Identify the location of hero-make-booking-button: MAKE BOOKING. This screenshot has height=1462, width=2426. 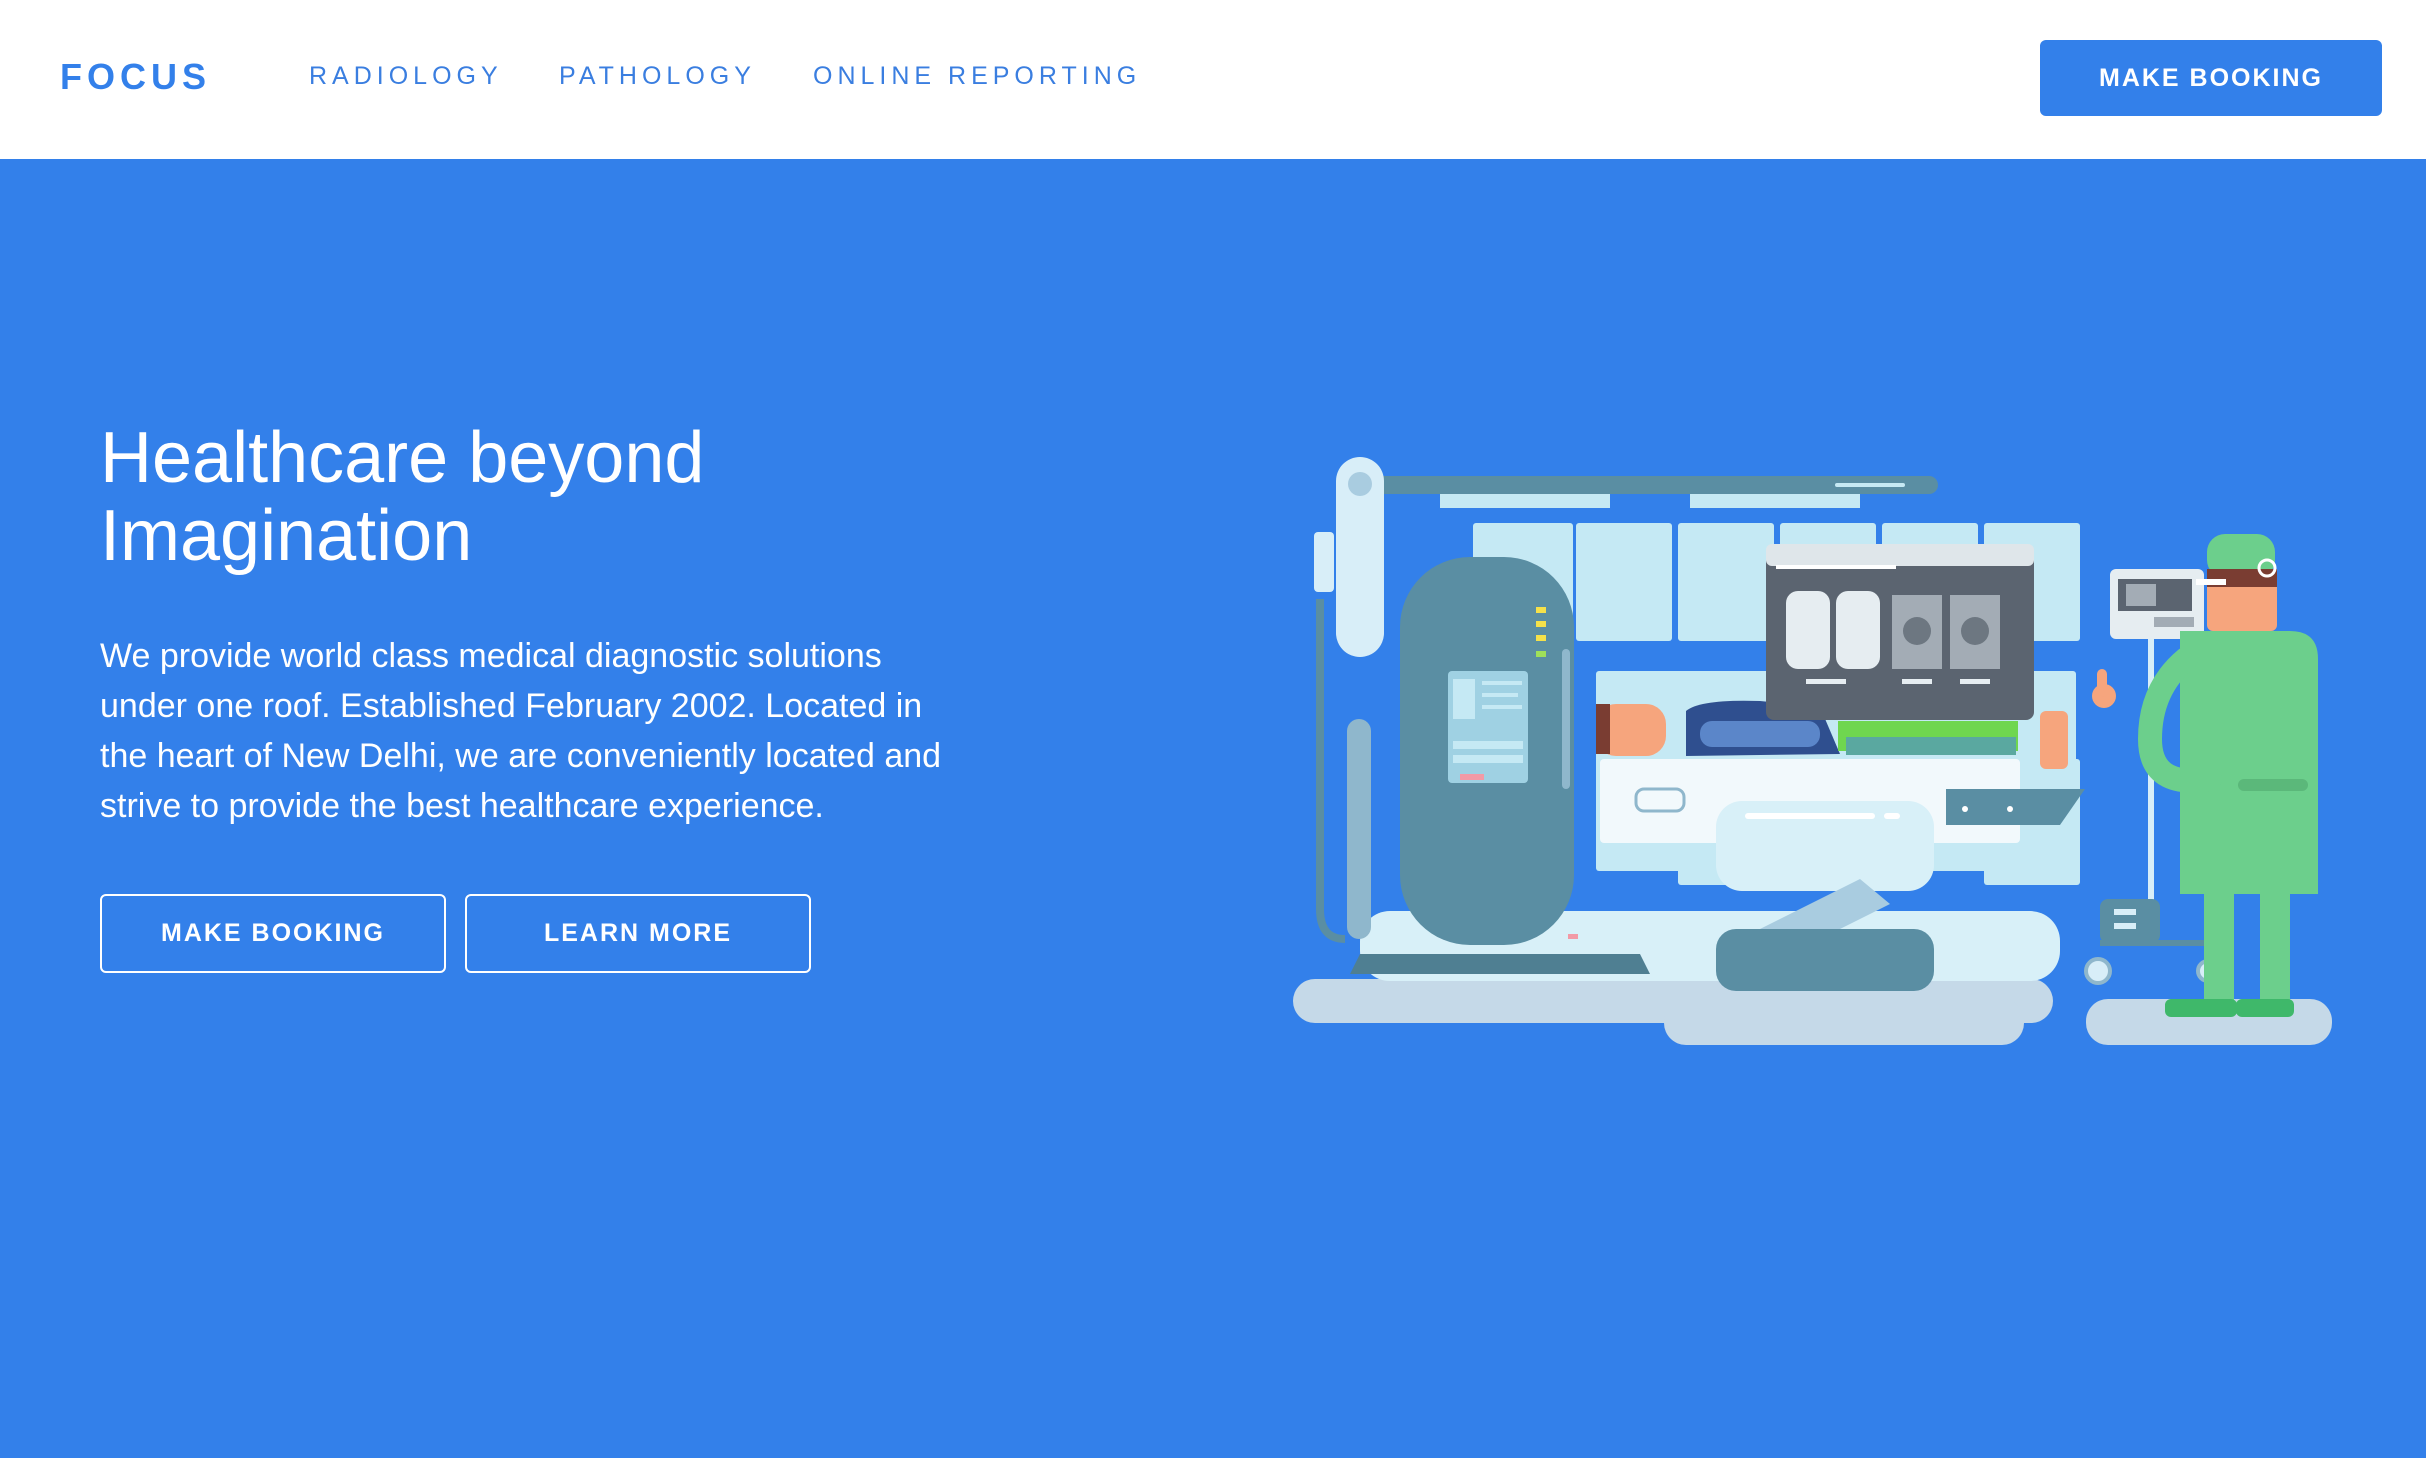
(273, 933).